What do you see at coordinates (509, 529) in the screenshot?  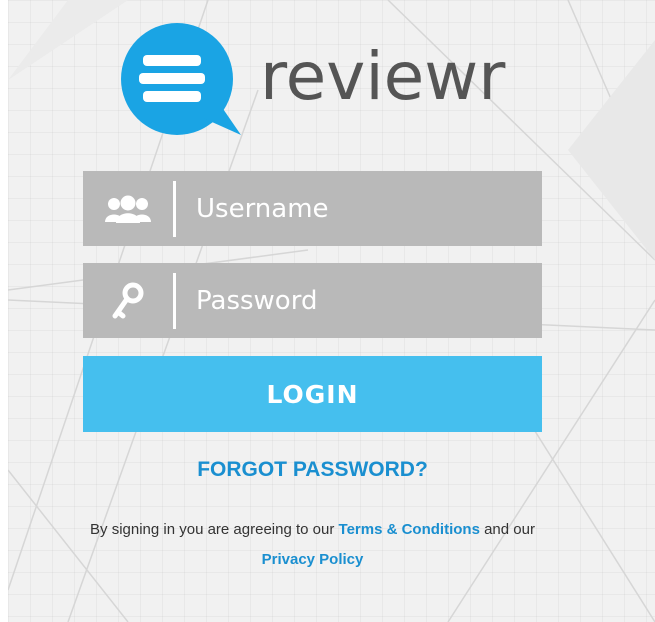 I see `terms-middle: and our` at bounding box center [509, 529].